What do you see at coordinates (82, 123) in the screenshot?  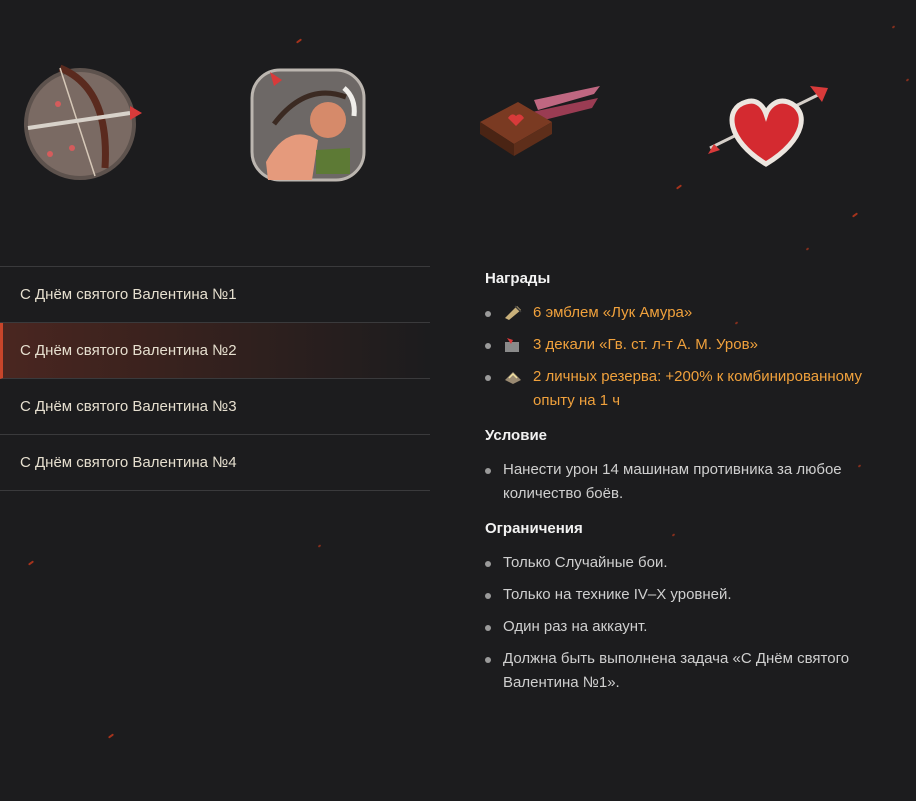 I see `cupid-bow-emblem` at bounding box center [82, 123].